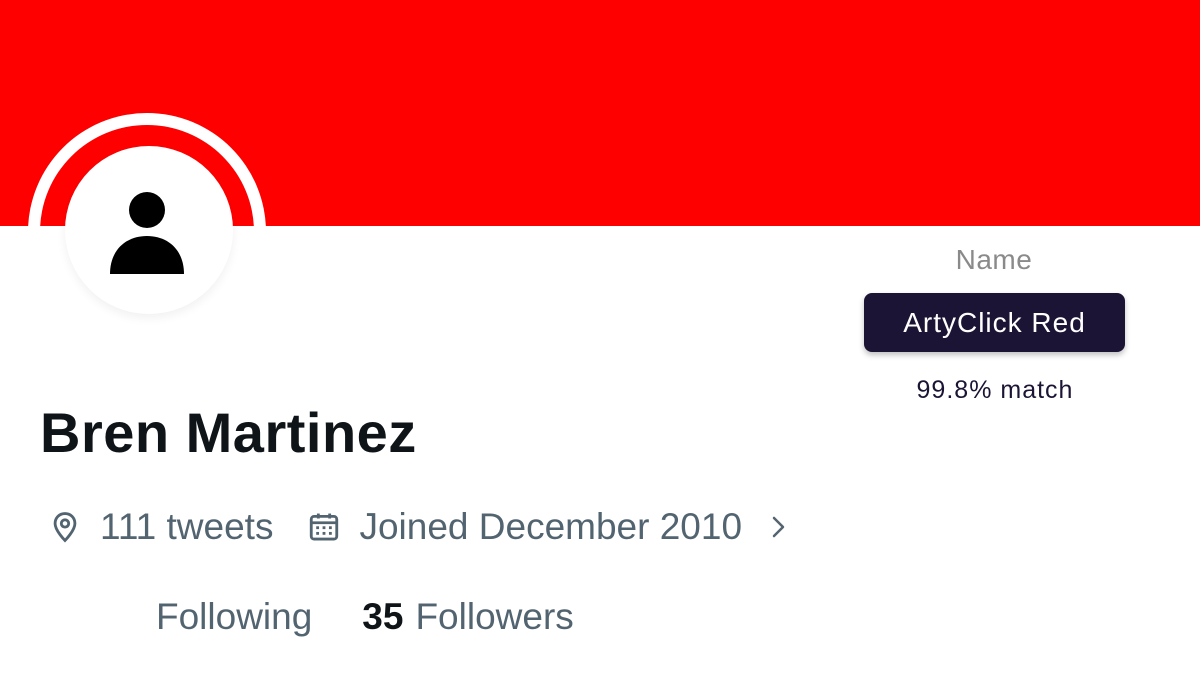 This screenshot has width=1200, height=674. What do you see at coordinates (228, 432) in the screenshot?
I see `profile-display-name: Bren Martinez` at bounding box center [228, 432].